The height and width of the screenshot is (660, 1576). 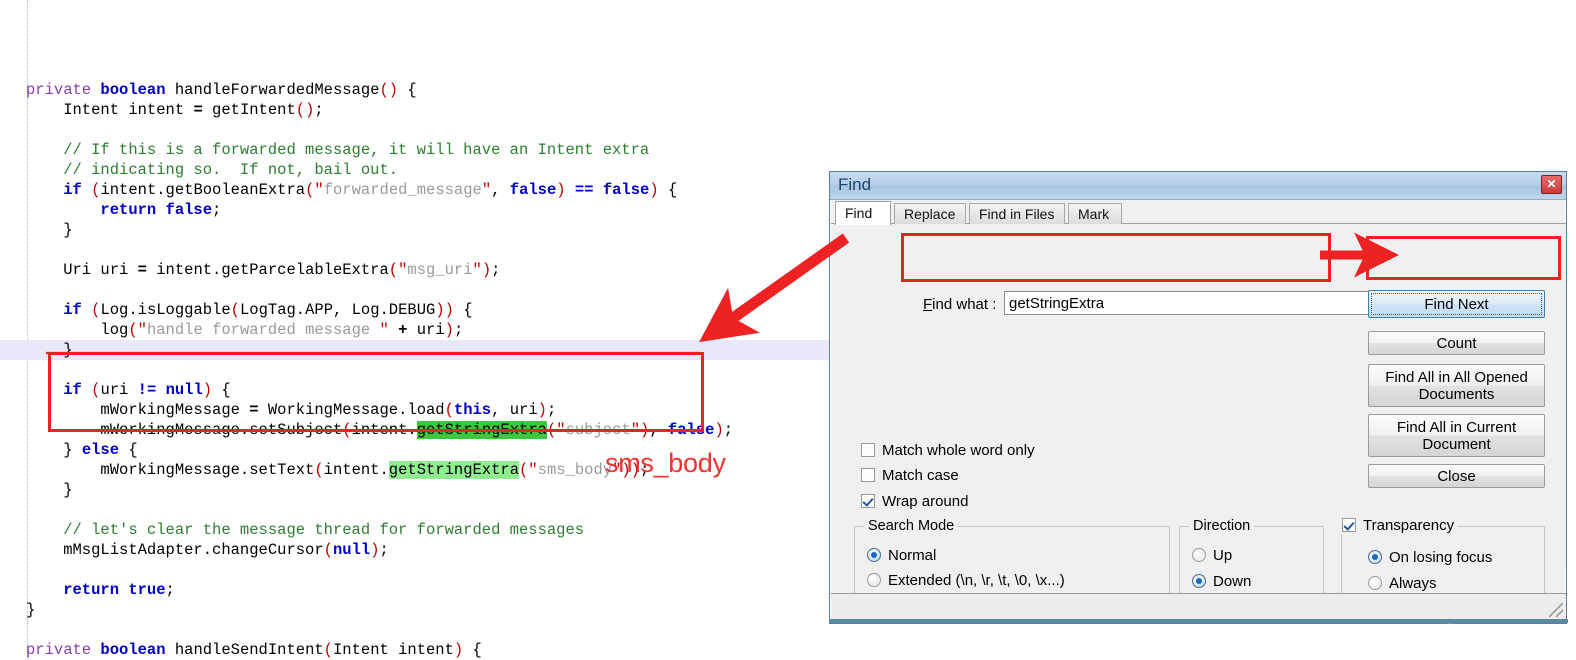 What do you see at coordinates (1212, 555) in the screenshot?
I see `direction-up-radio: Up` at bounding box center [1212, 555].